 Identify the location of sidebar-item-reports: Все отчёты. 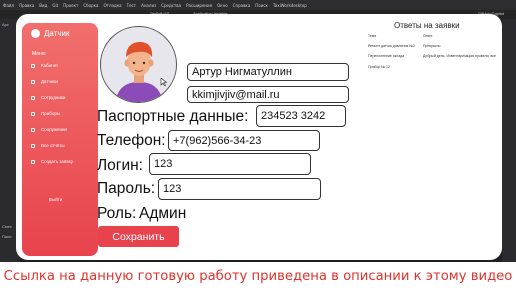
(48, 145).